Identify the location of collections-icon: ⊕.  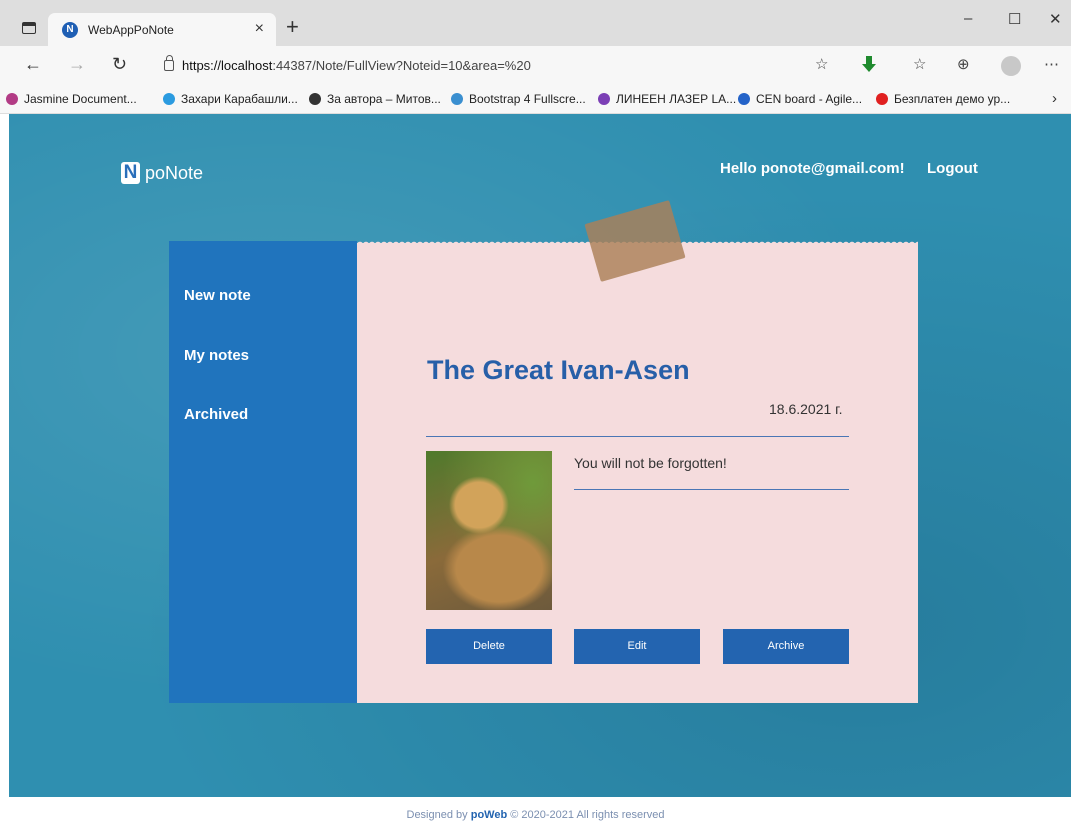
(963, 64).